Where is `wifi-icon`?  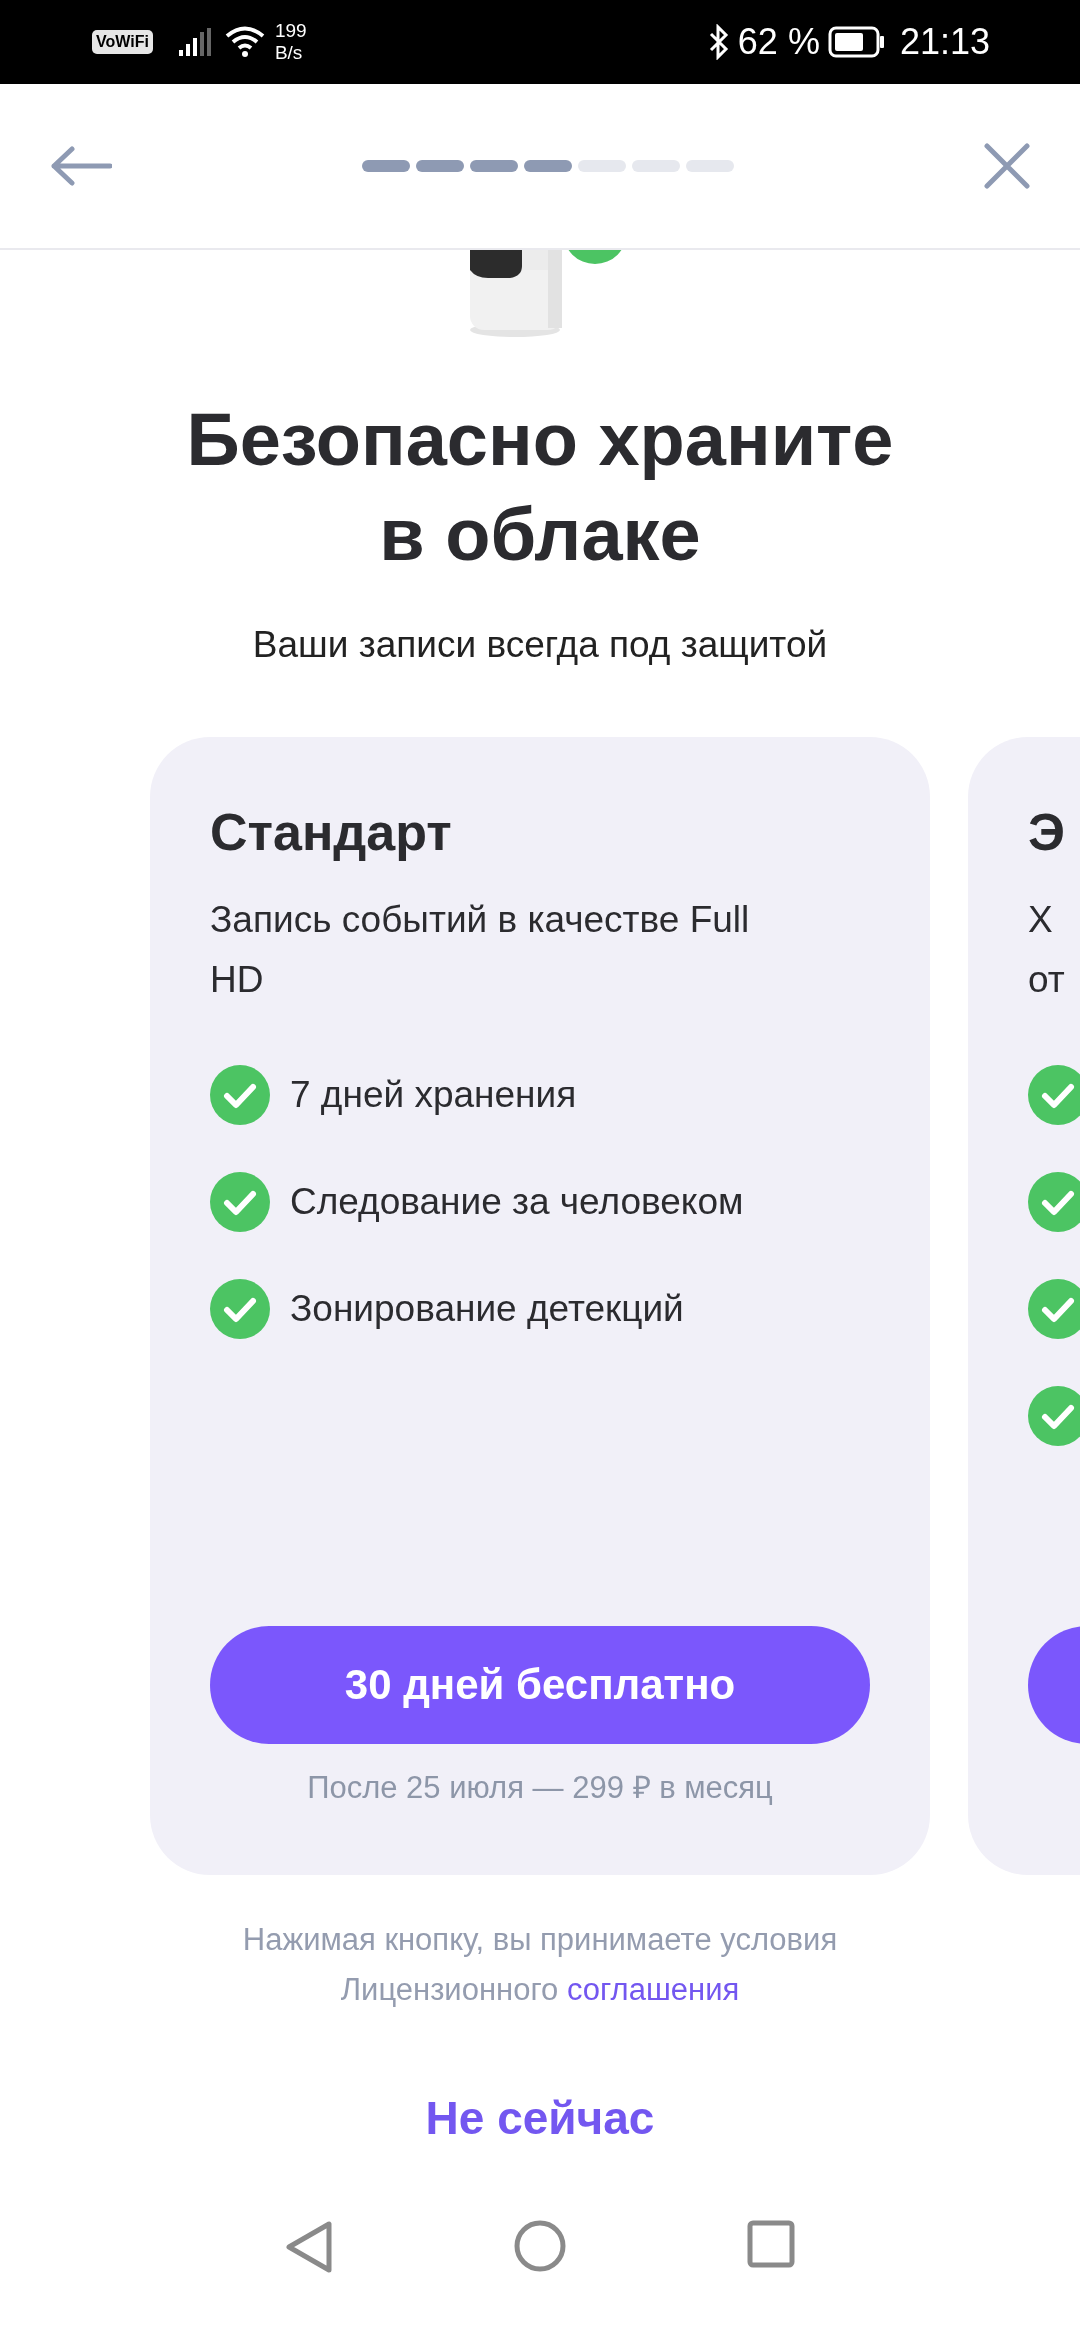 wifi-icon is located at coordinates (244, 42).